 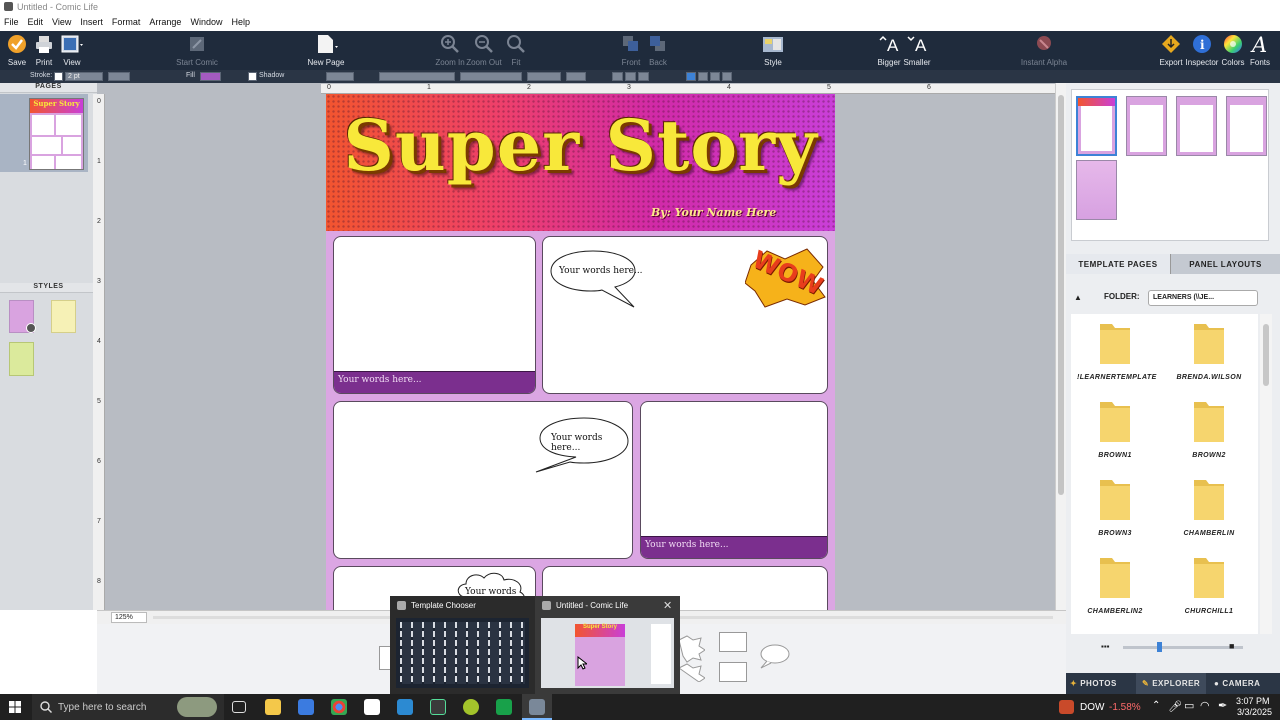 What do you see at coordinates (273, 707) in the screenshot?
I see `file-explorer-icon` at bounding box center [273, 707].